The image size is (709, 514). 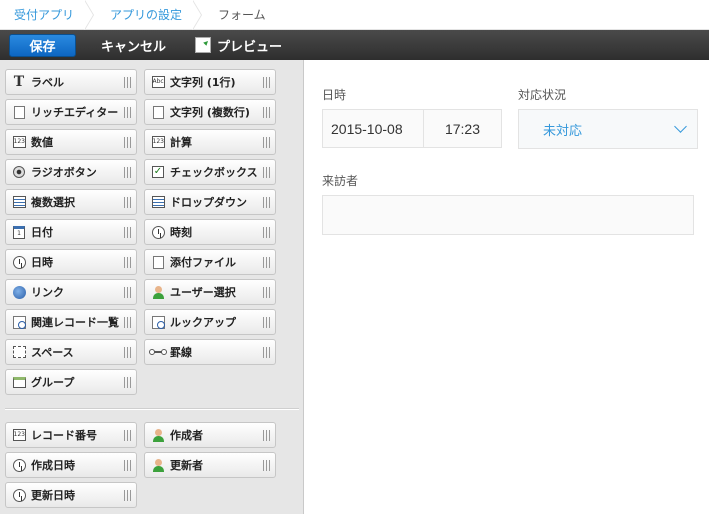 What do you see at coordinates (19, 382) in the screenshot?
I see `group-icon` at bounding box center [19, 382].